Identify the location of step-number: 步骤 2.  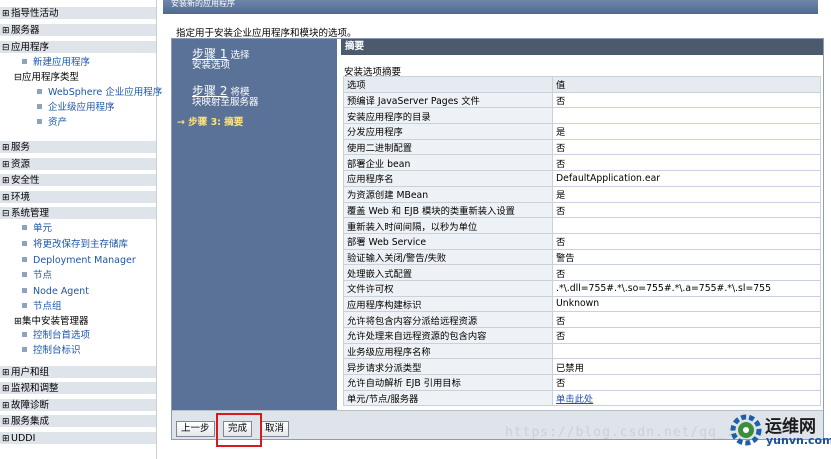
(209, 91).